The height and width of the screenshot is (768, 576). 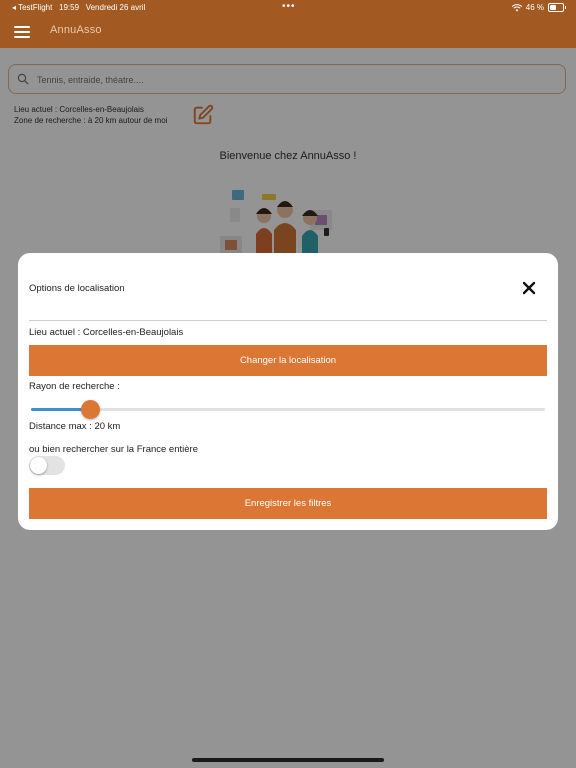 I want to click on status-right: 46 %, so click(x=538, y=7).